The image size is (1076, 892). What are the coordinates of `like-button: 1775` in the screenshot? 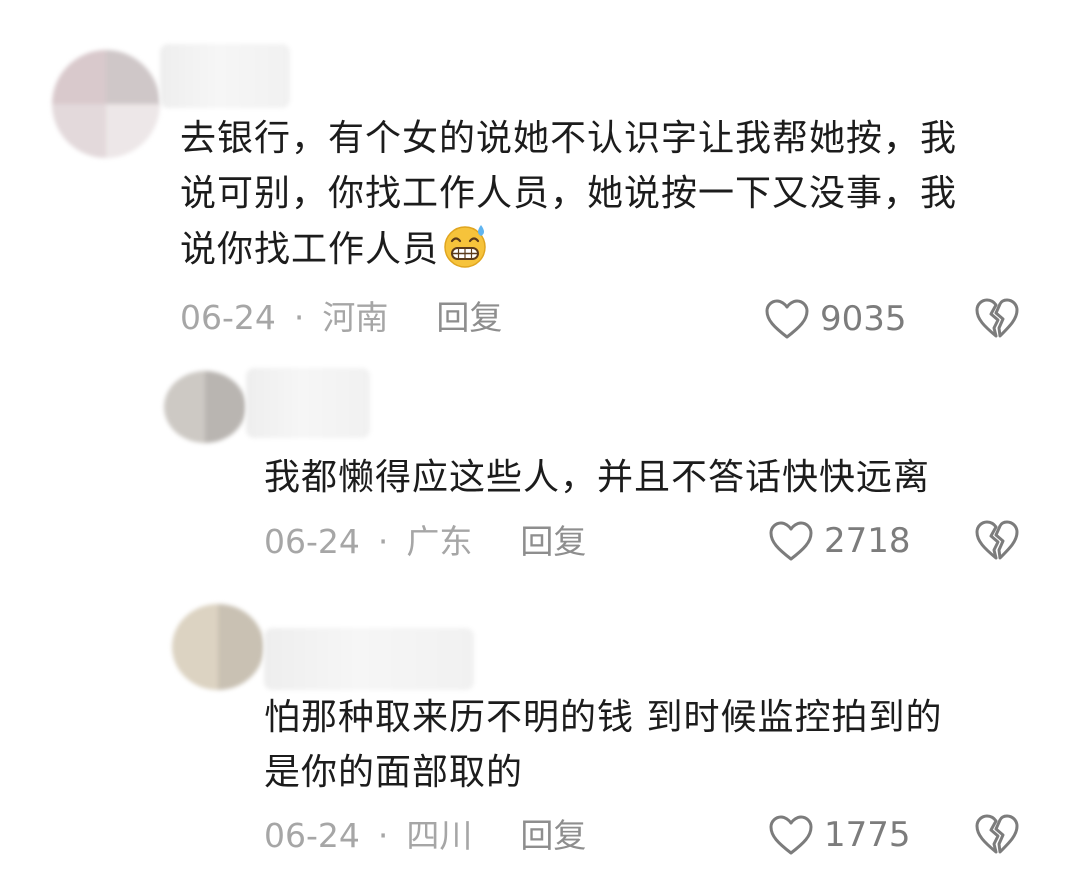 It's located at (839, 835).